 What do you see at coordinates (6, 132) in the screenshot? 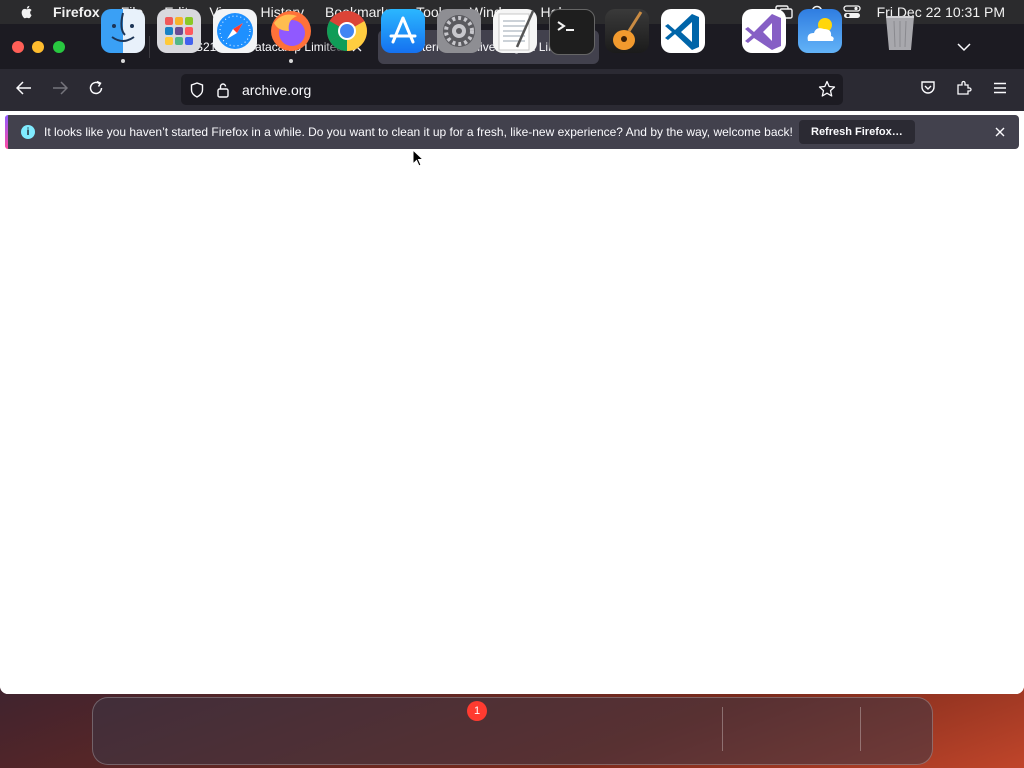
I see `notification-accent` at bounding box center [6, 132].